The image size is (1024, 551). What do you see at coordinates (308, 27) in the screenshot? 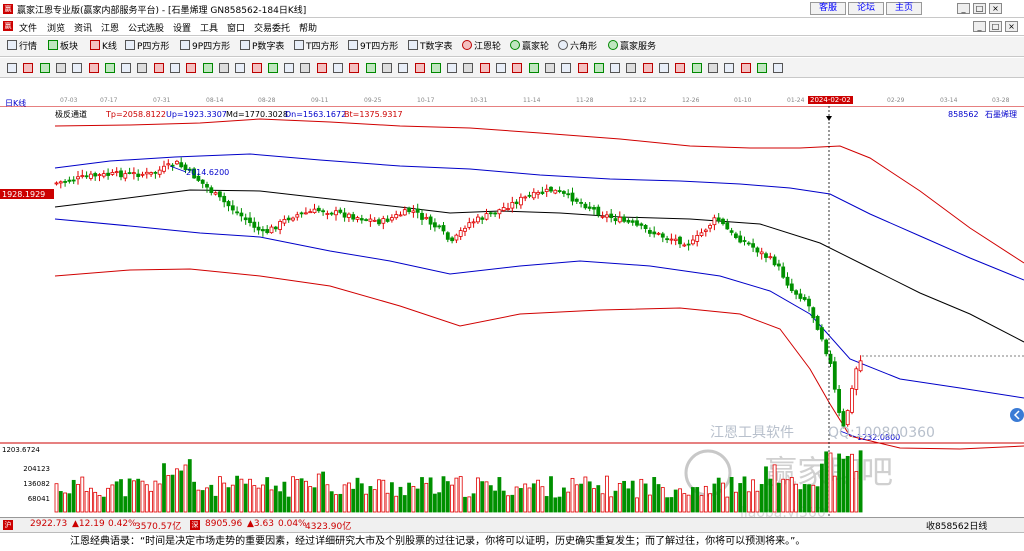
I see `menu-help: 帮助` at bounding box center [308, 27].